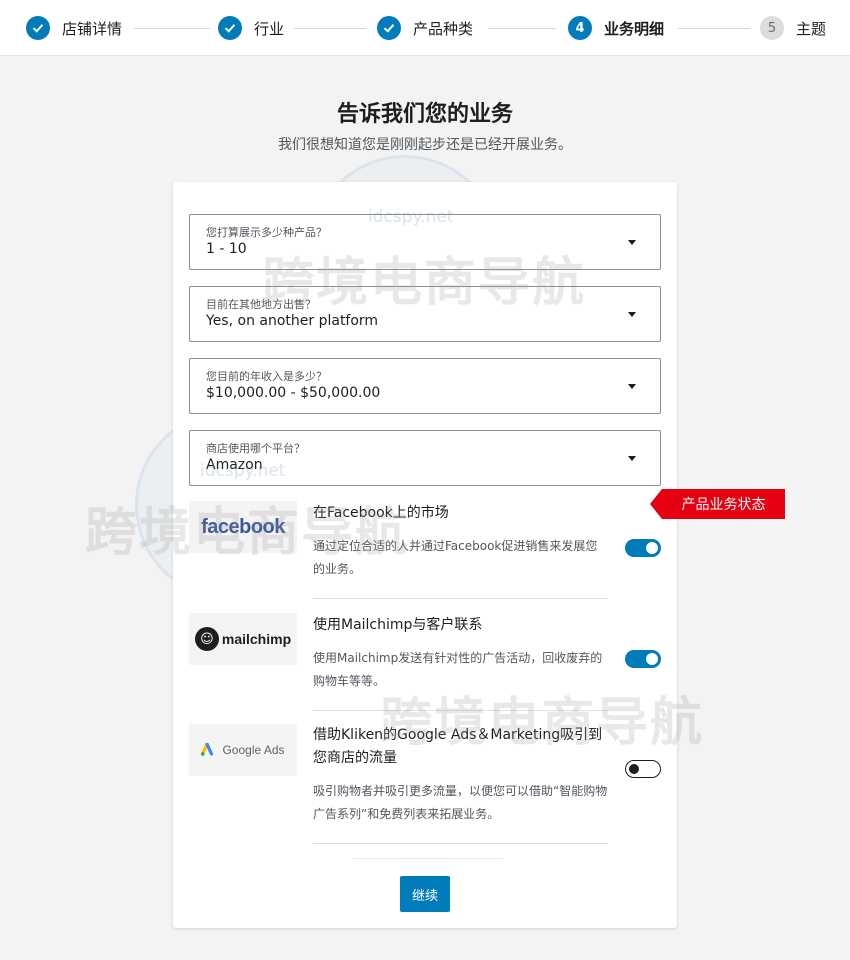  Describe the element at coordinates (634, 28) in the screenshot. I see `step-label: 业务明细` at that location.